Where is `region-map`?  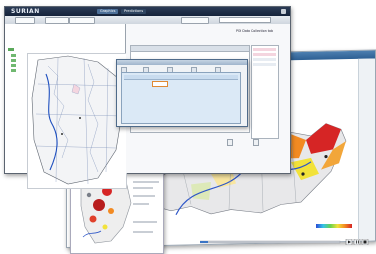
region-map is located at coordinates (77, 121).